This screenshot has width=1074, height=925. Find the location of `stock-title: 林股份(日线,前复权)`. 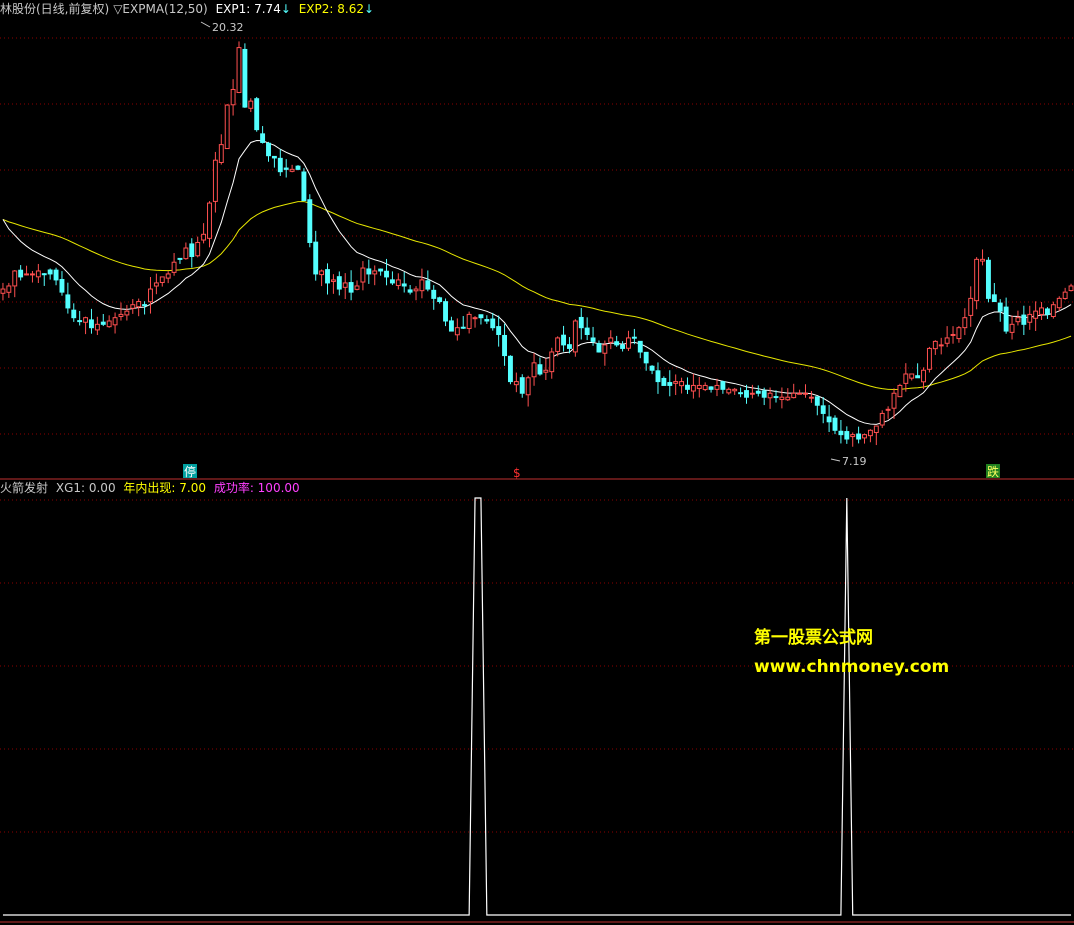

stock-title: 林股份(日线,前复权) is located at coordinates (54, 9).